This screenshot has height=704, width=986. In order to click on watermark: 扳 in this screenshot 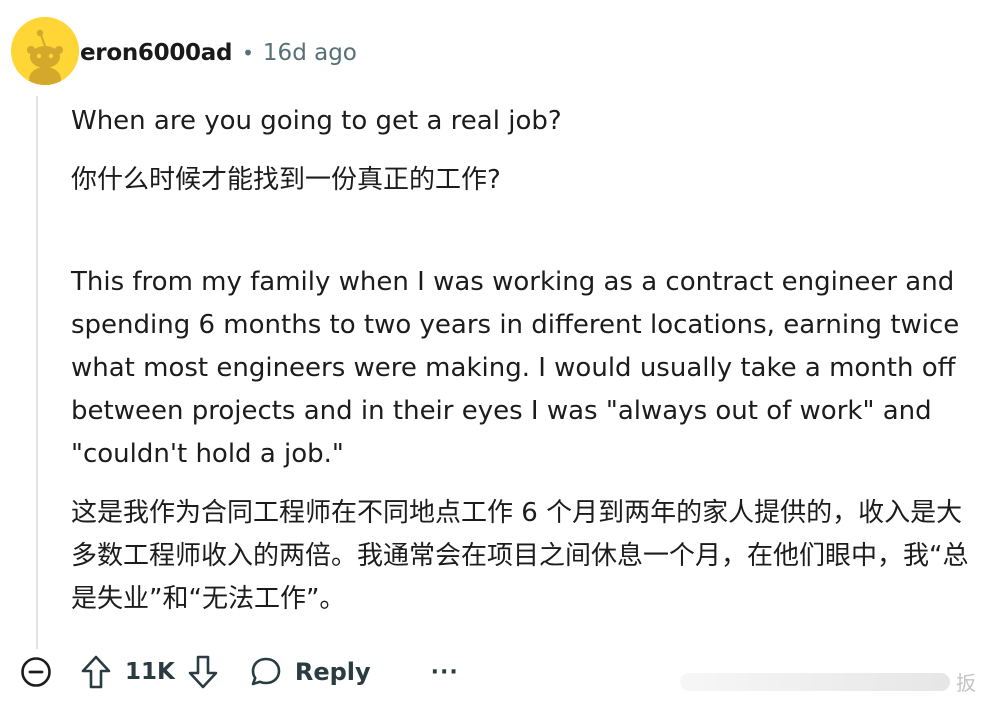, I will do `click(828, 681)`.